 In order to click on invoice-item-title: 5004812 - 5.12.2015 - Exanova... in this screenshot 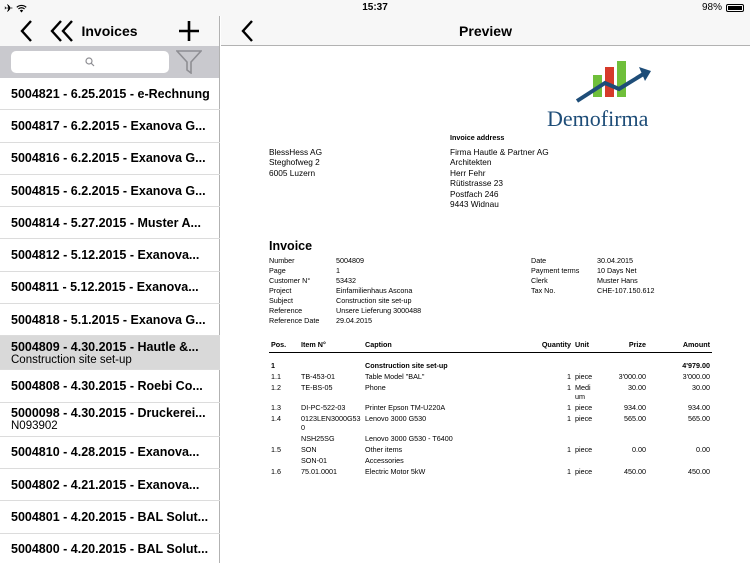, I will do `click(105, 255)`.